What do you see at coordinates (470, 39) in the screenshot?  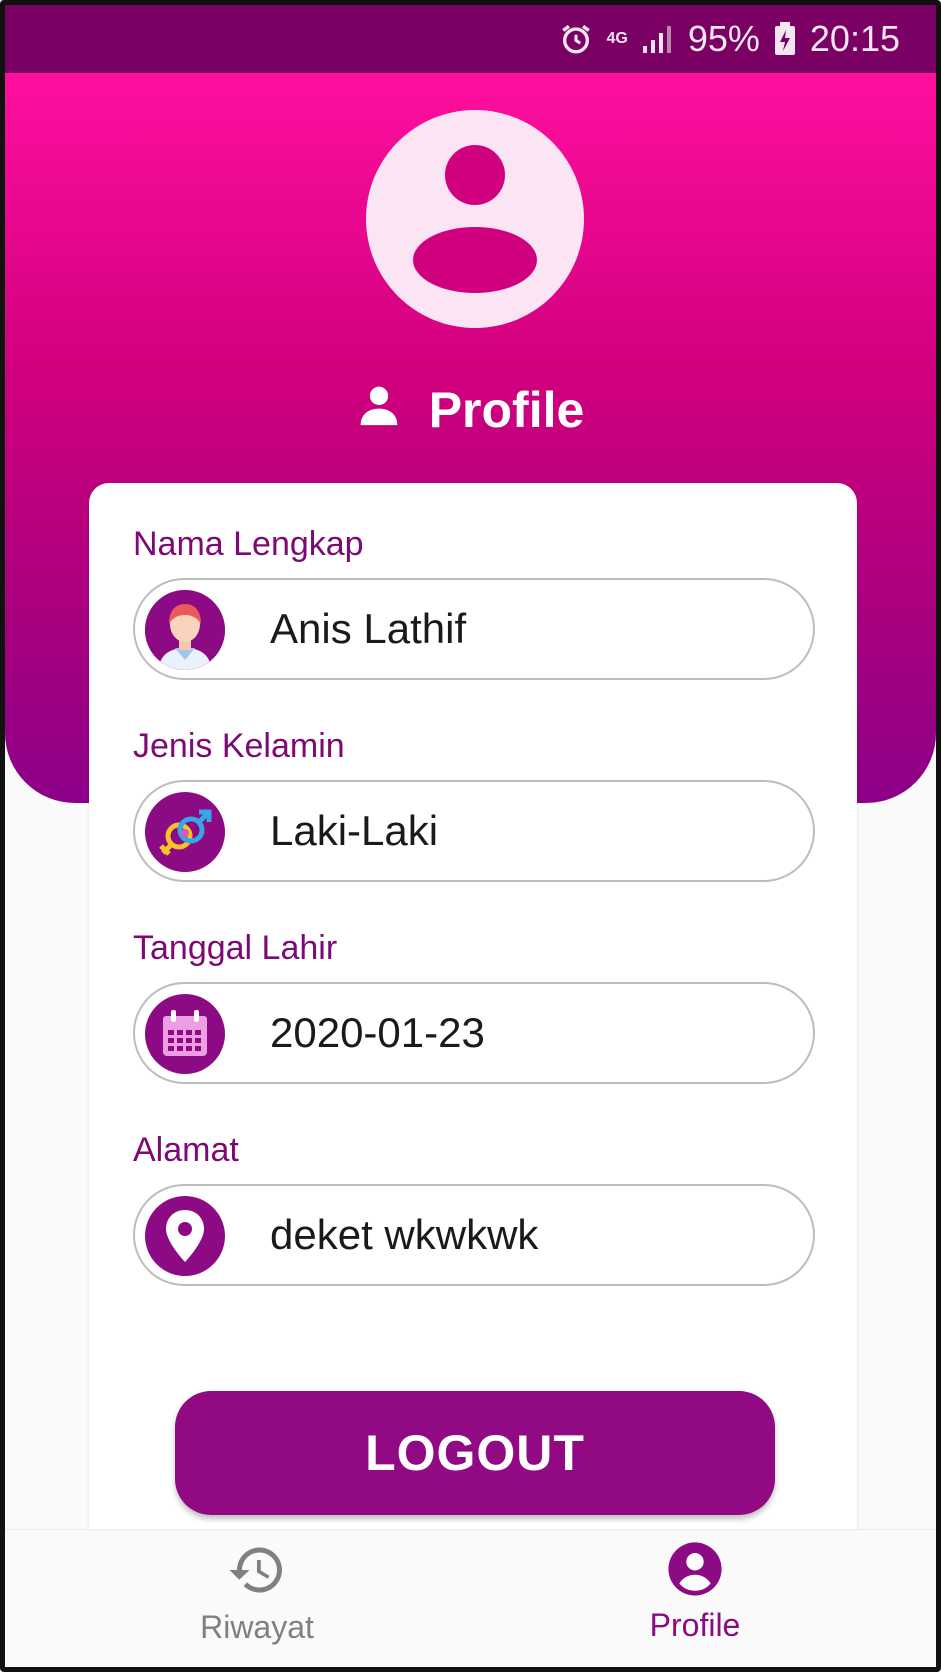 I see `status-bar: 4G 95% 20:15` at bounding box center [470, 39].